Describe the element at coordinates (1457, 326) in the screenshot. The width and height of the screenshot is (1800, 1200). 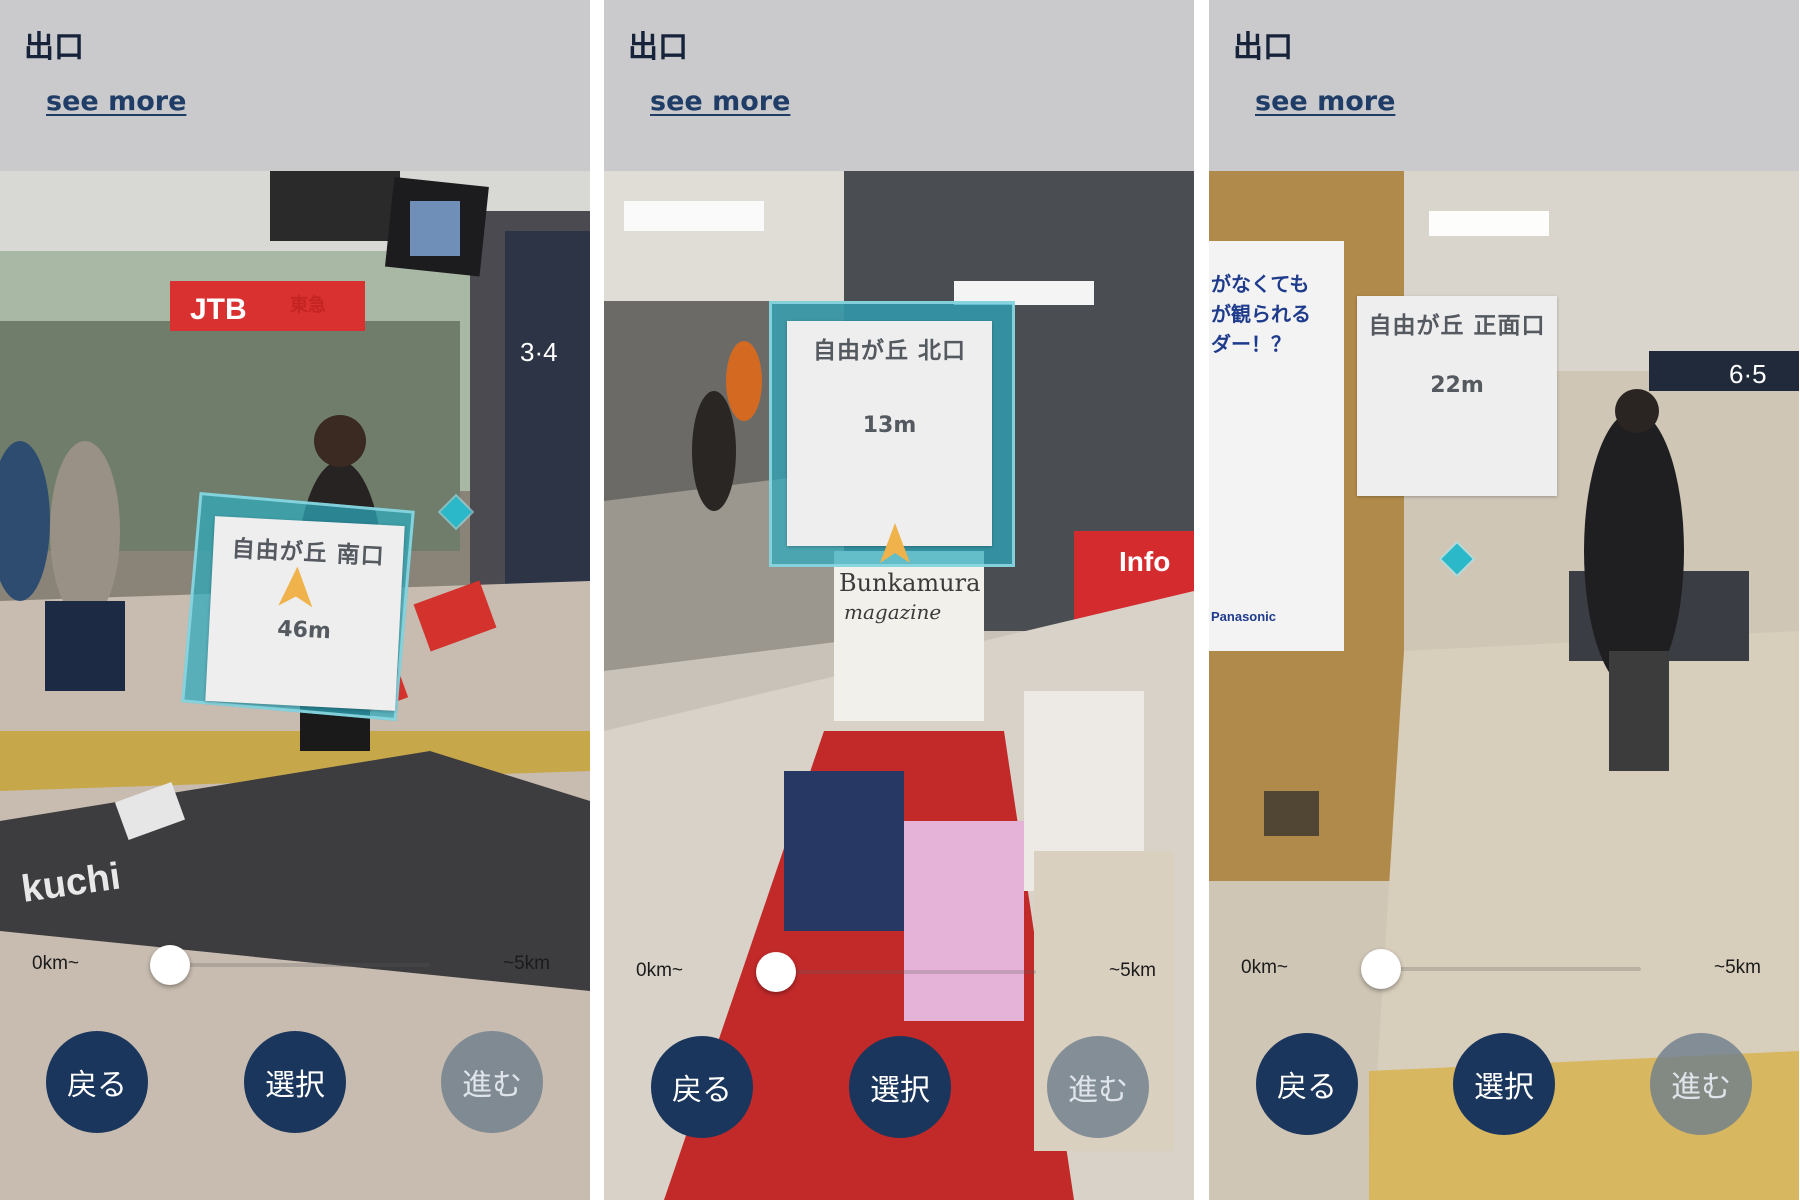
I see `exit-name: 自由が丘 正面口` at that location.